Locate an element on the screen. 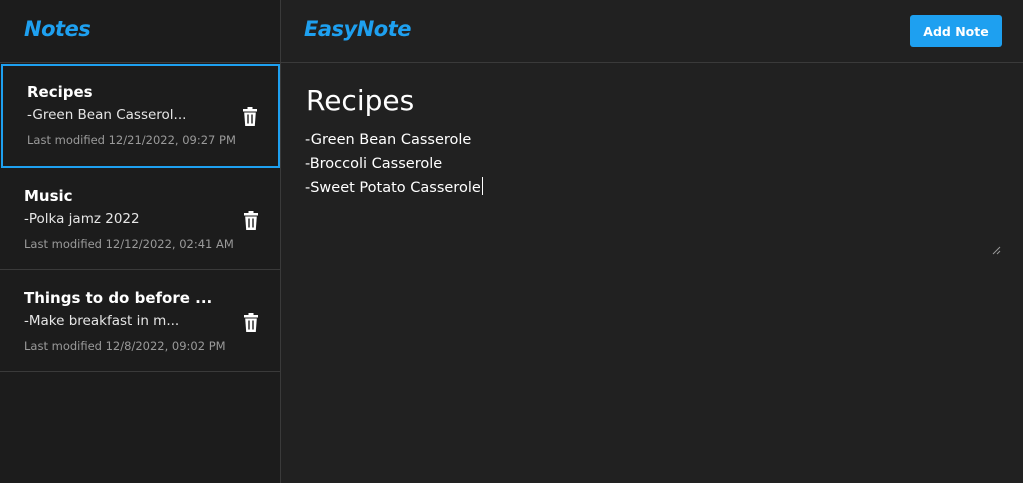 The height and width of the screenshot is (483, 1023). resize-grip-icon is located at coordinates (996, 247).